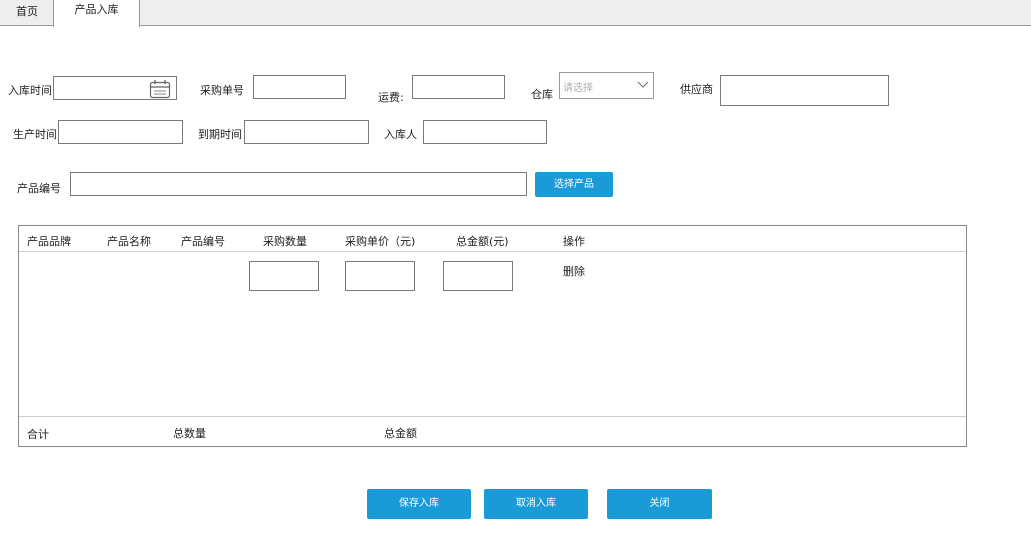  I want to click on expiry-time-label: 到期时间, so click(220, 134).